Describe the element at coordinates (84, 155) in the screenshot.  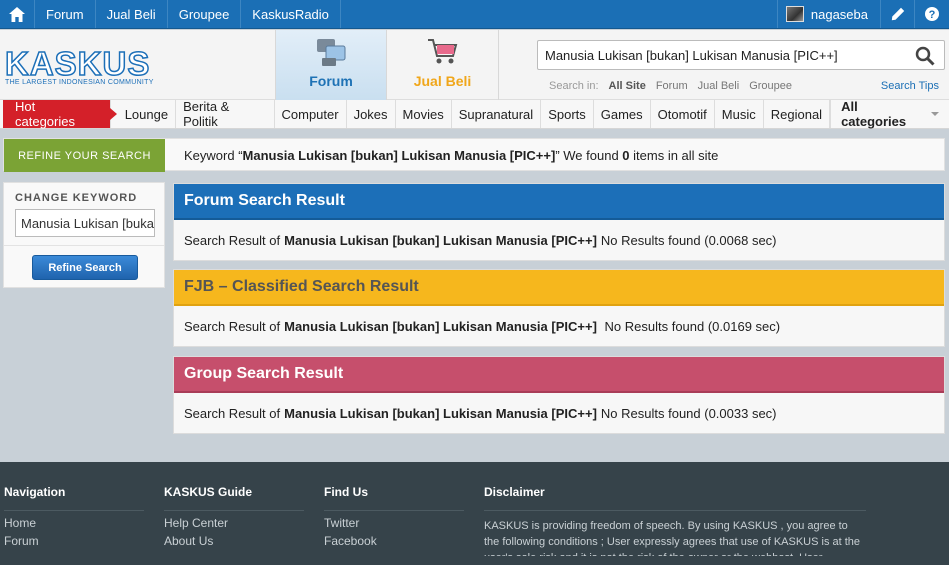
I see `refine-your-search-label: REFINE YOUR SEARCH` at that location.